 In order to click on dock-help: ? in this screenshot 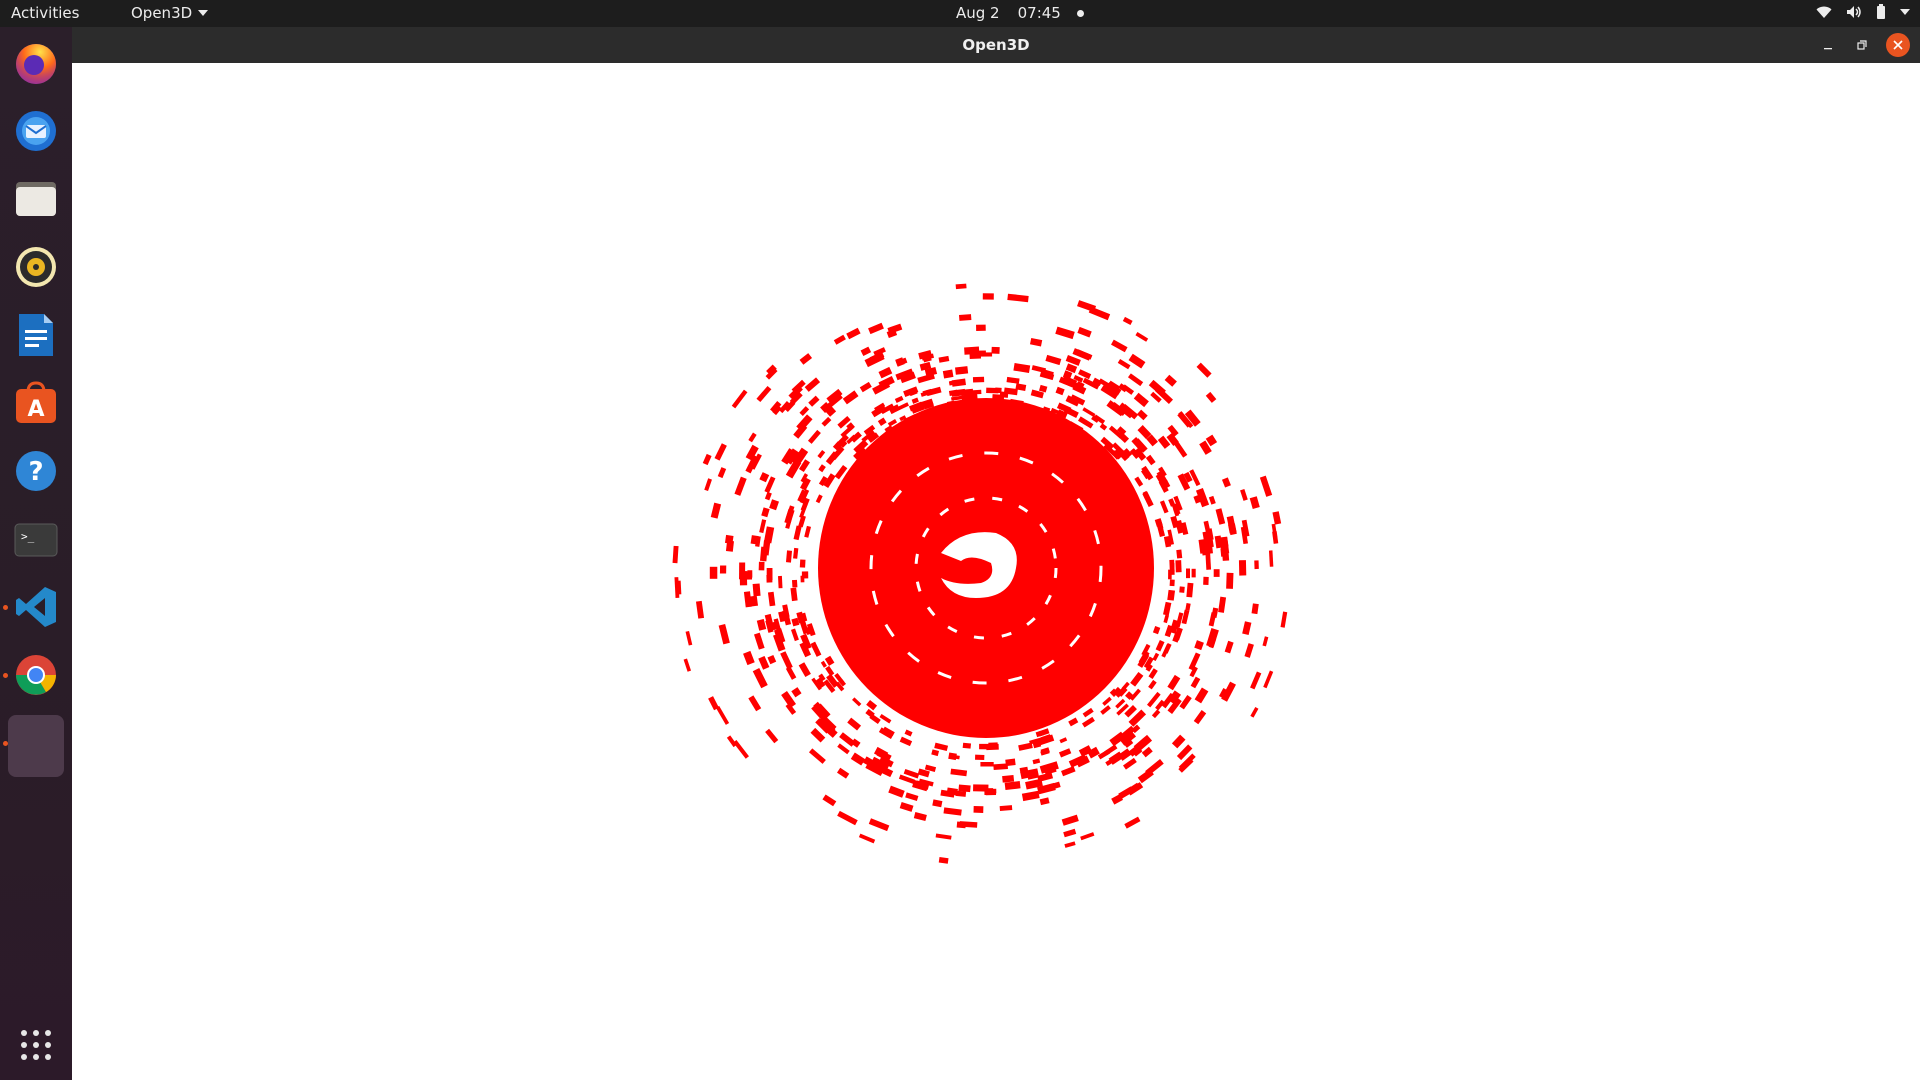, I will do `click(36, 471)`.